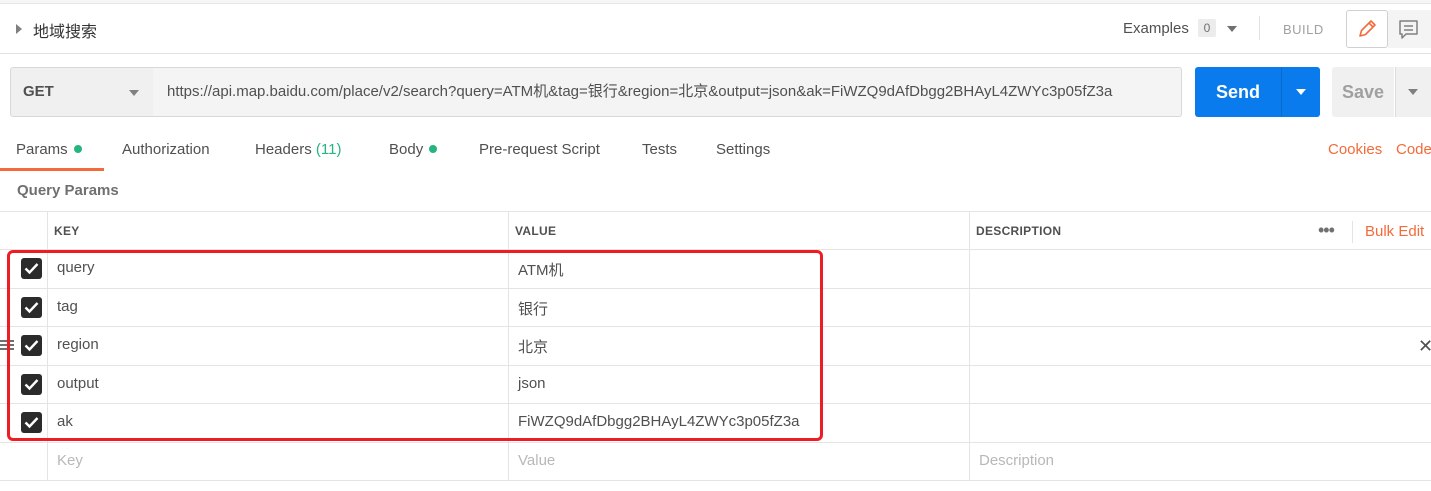  I want to click on more-options-icon: •••, so click(1326, 230).